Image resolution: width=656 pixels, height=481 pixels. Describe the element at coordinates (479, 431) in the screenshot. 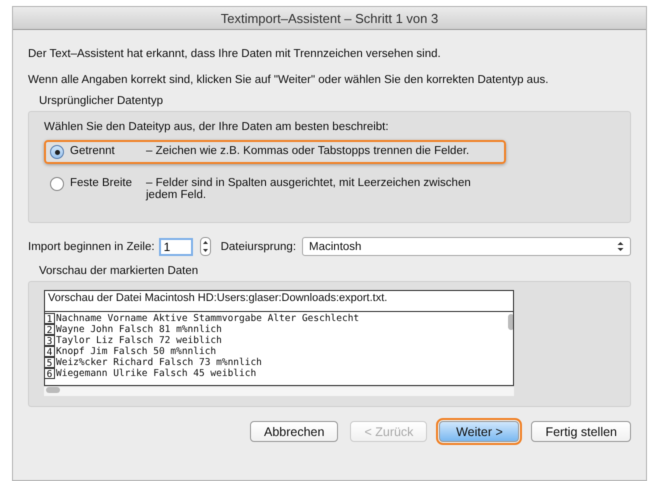

I see `dialog-button: Weiter >` at that location.